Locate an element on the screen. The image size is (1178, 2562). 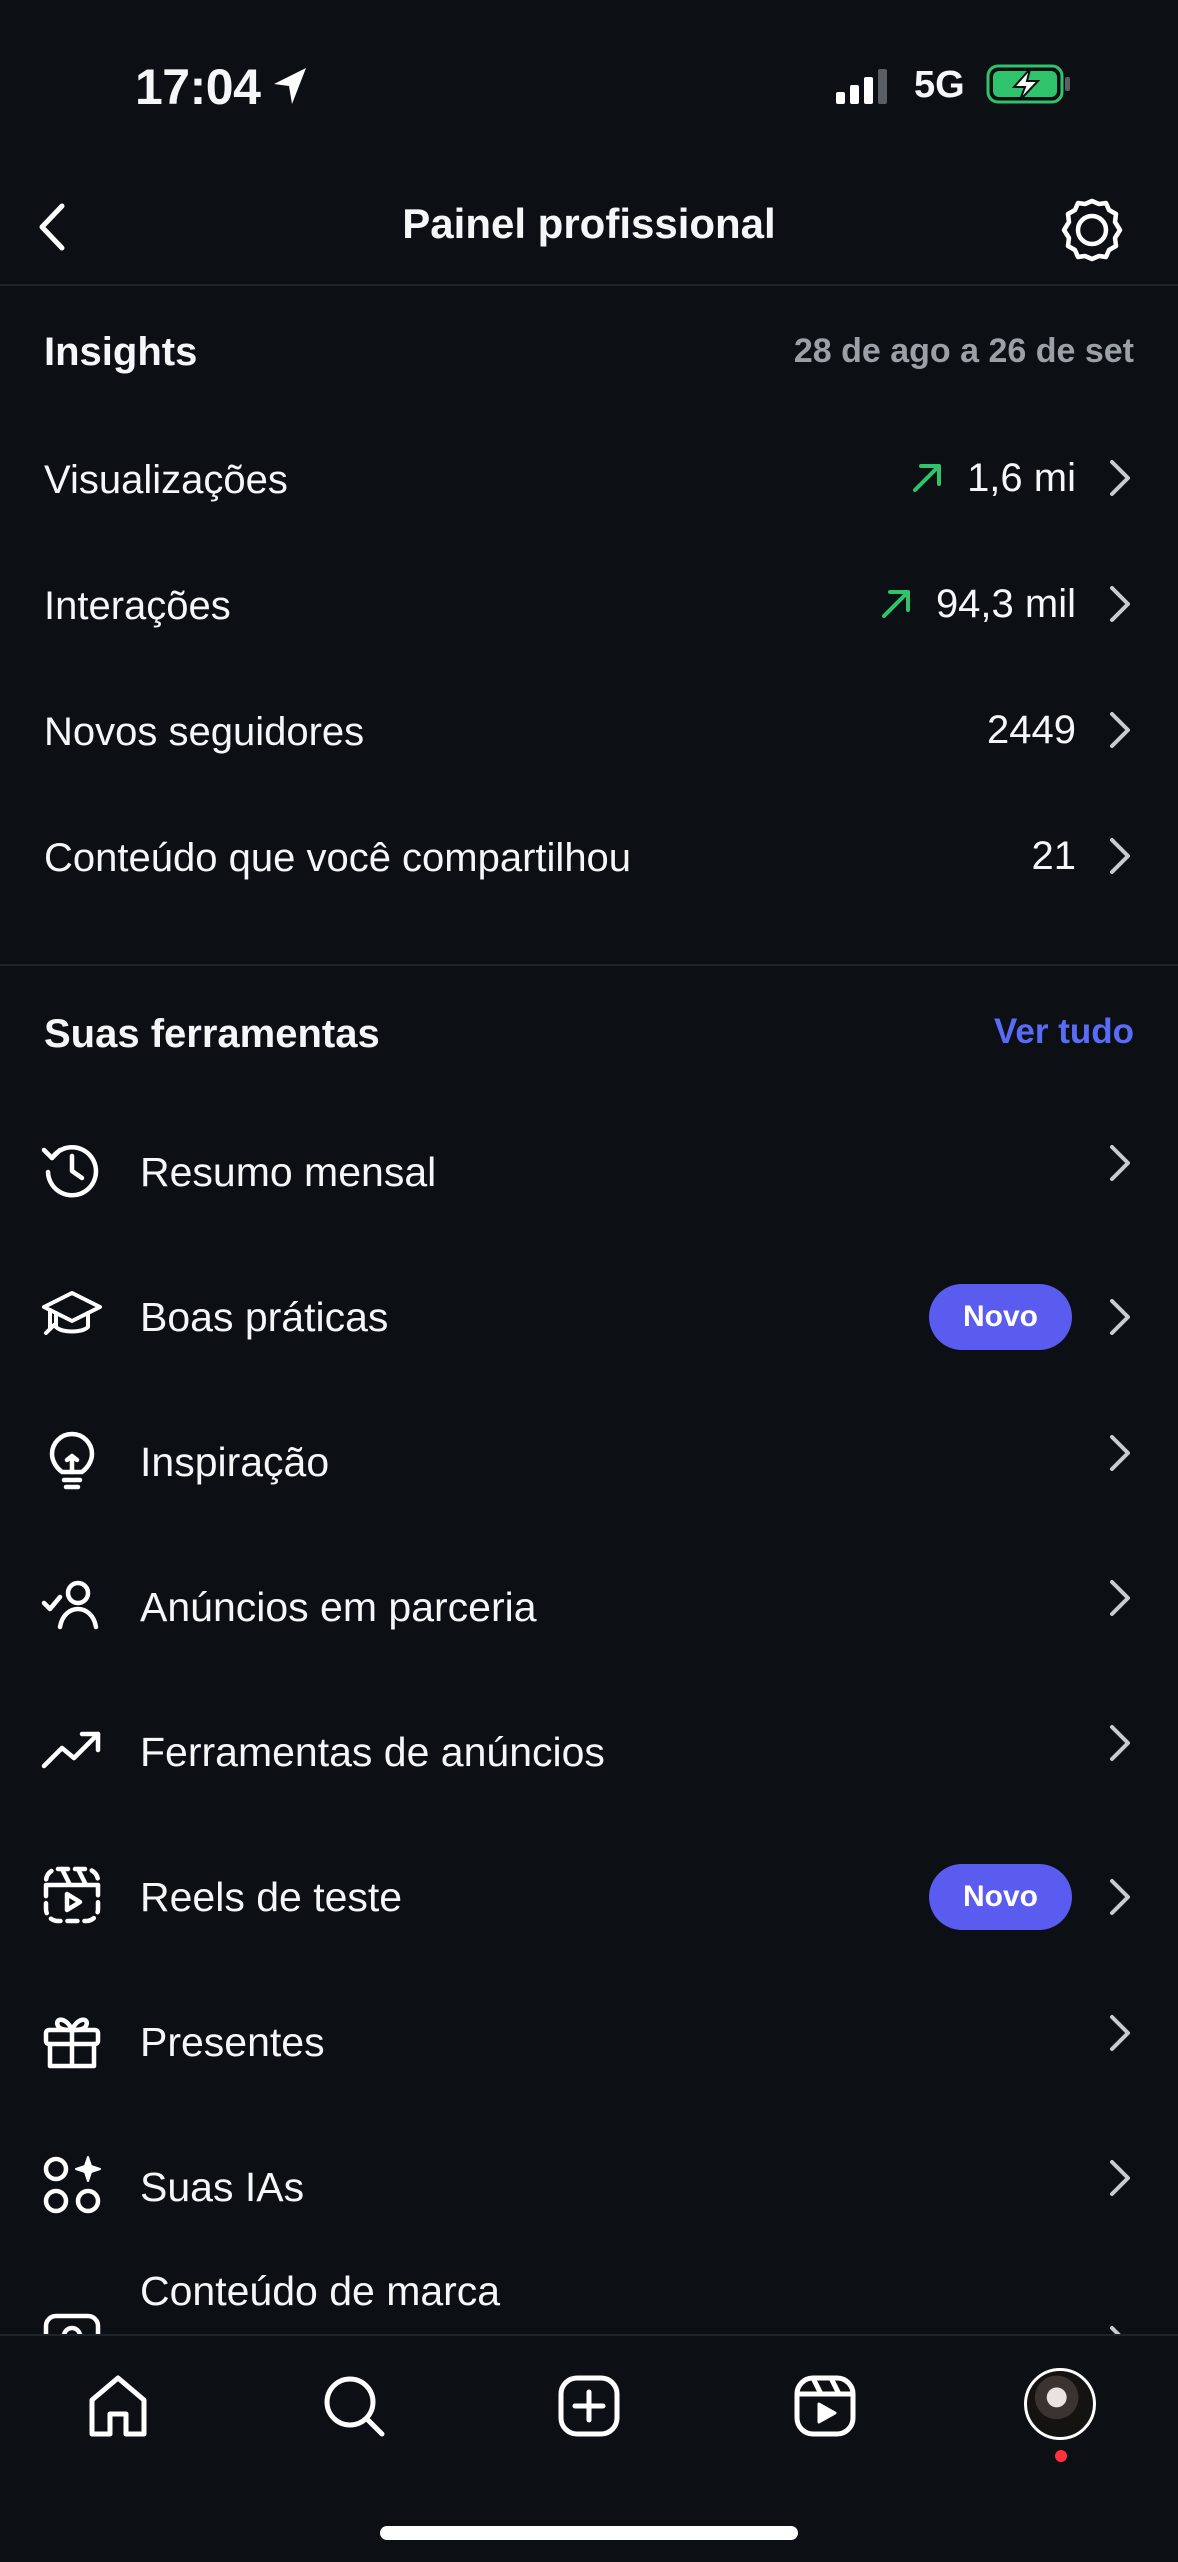
status-time: 17:04 is located at coordinates (198, 87).